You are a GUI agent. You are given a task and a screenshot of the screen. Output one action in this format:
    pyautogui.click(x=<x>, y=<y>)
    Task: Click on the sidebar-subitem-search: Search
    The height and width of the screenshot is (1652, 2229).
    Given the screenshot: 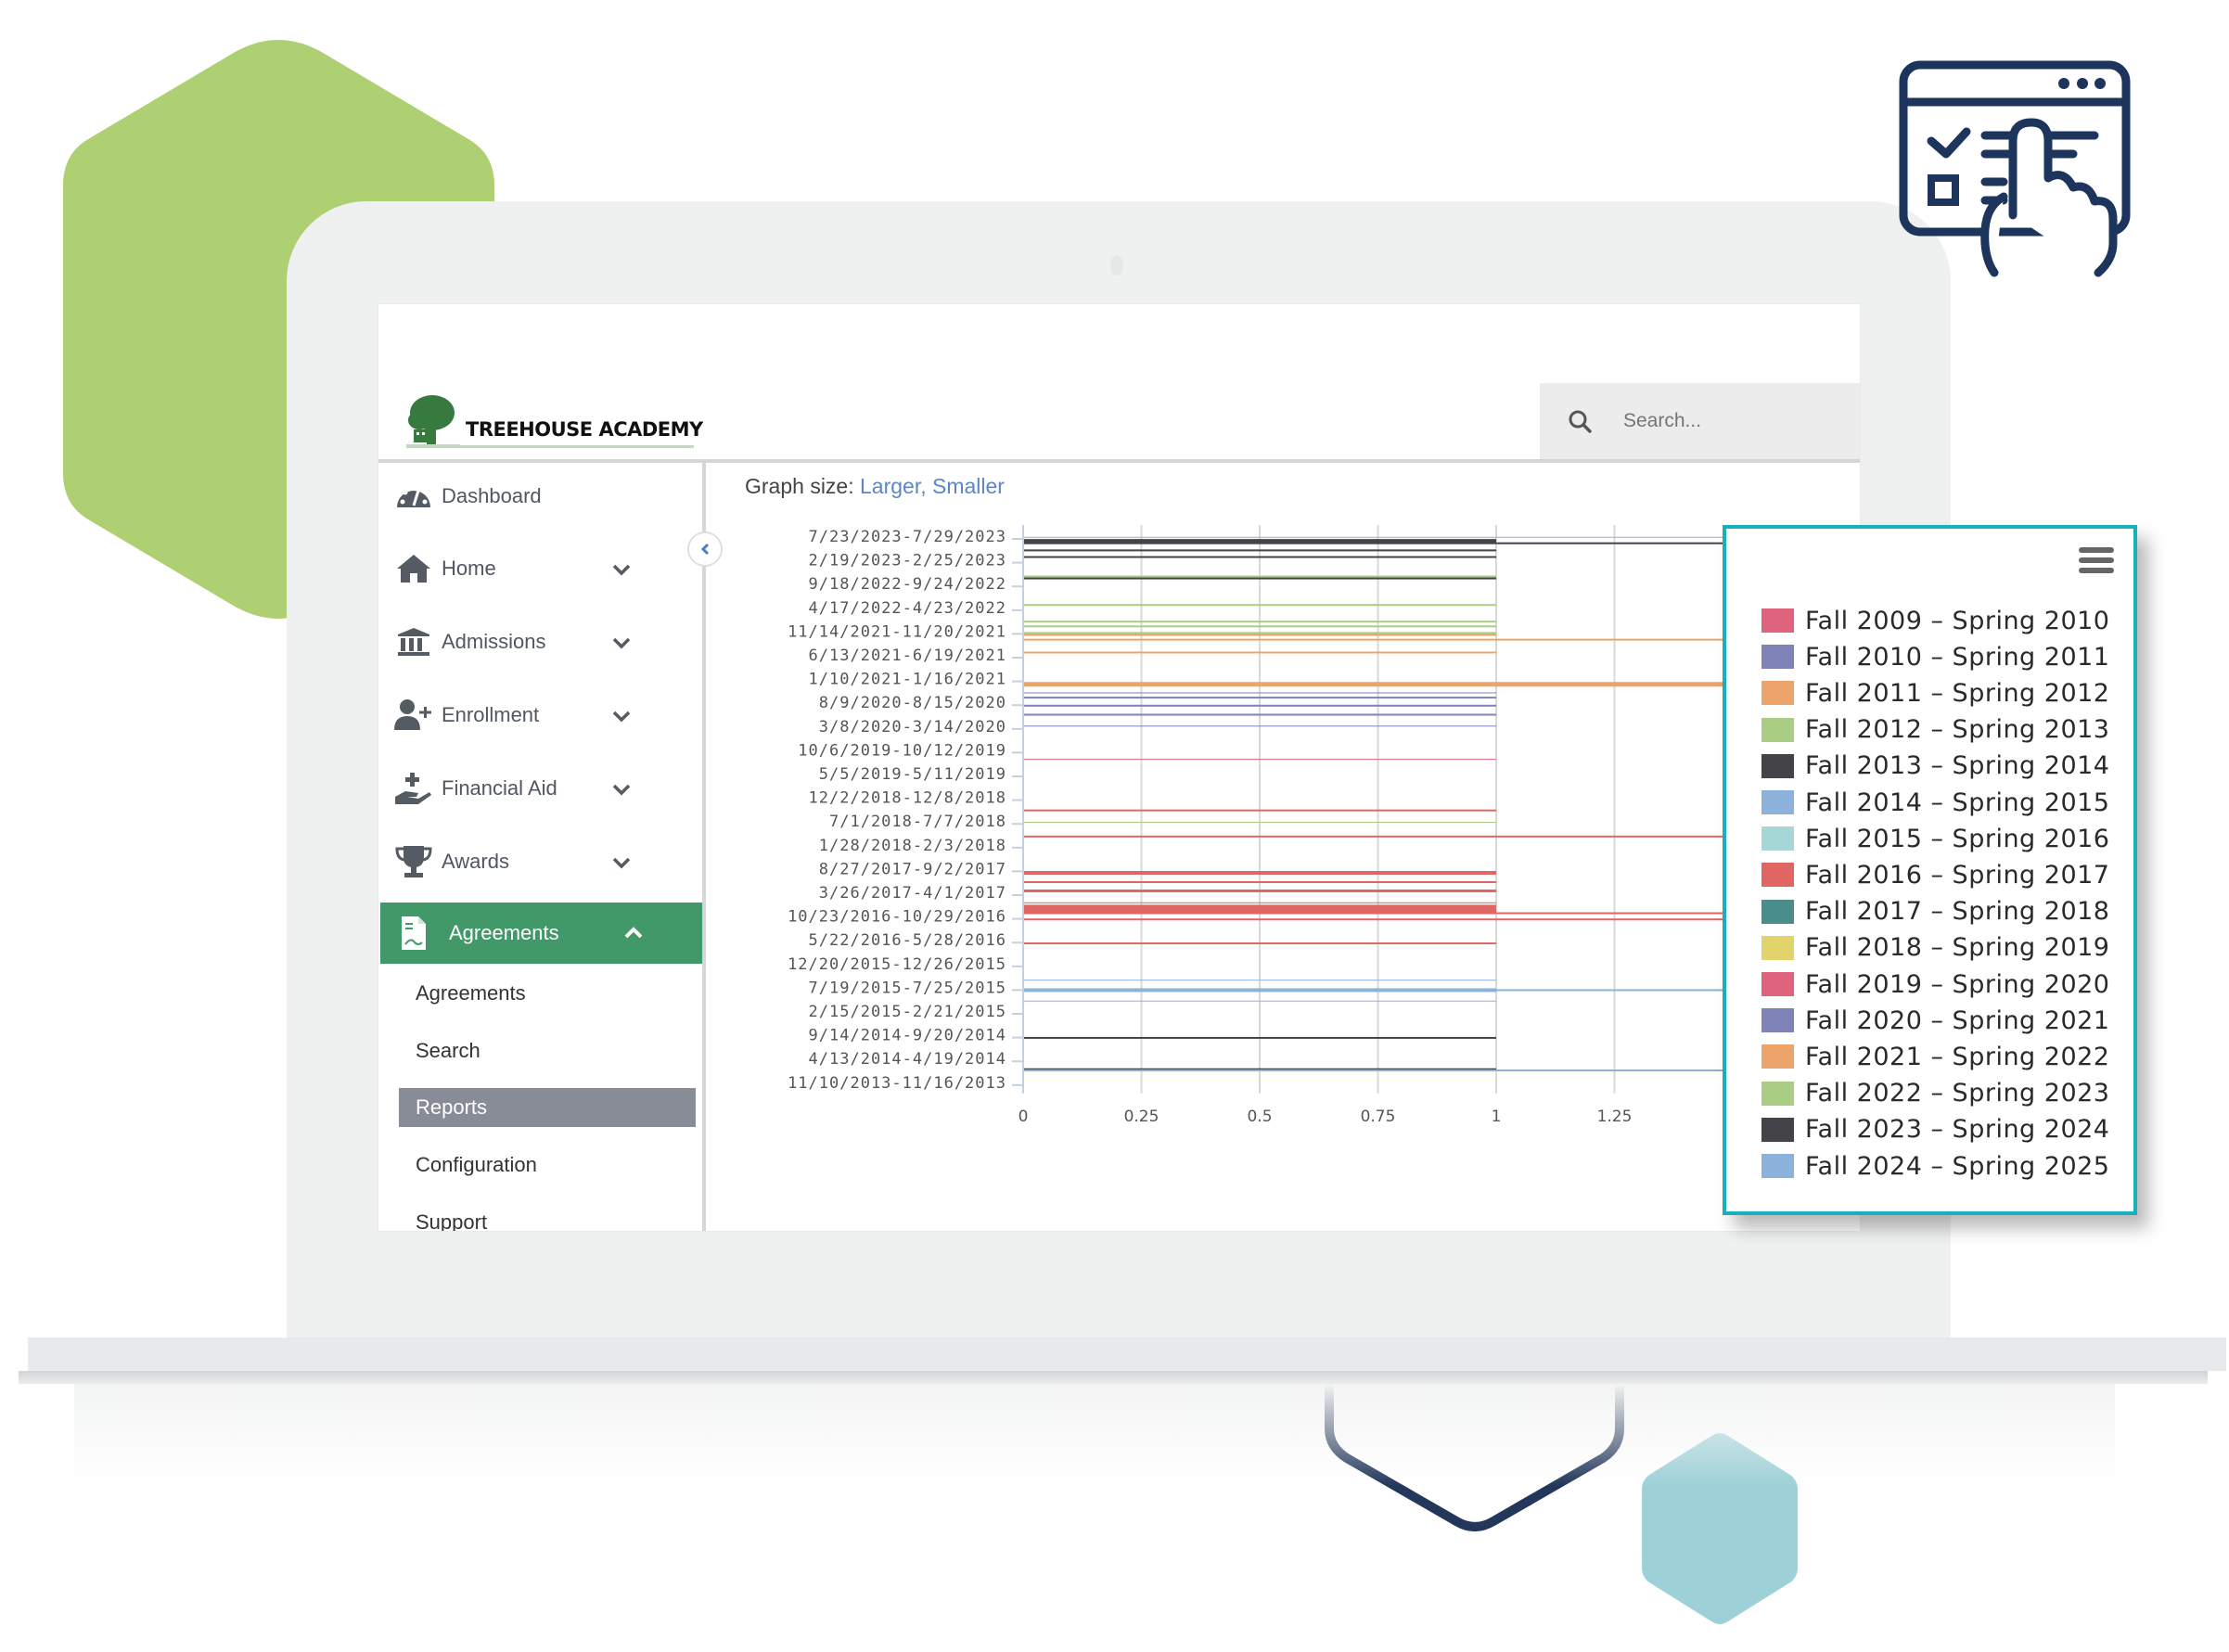 What is the action you would take?
    pyautogui.click(x=547, y=1050)
    